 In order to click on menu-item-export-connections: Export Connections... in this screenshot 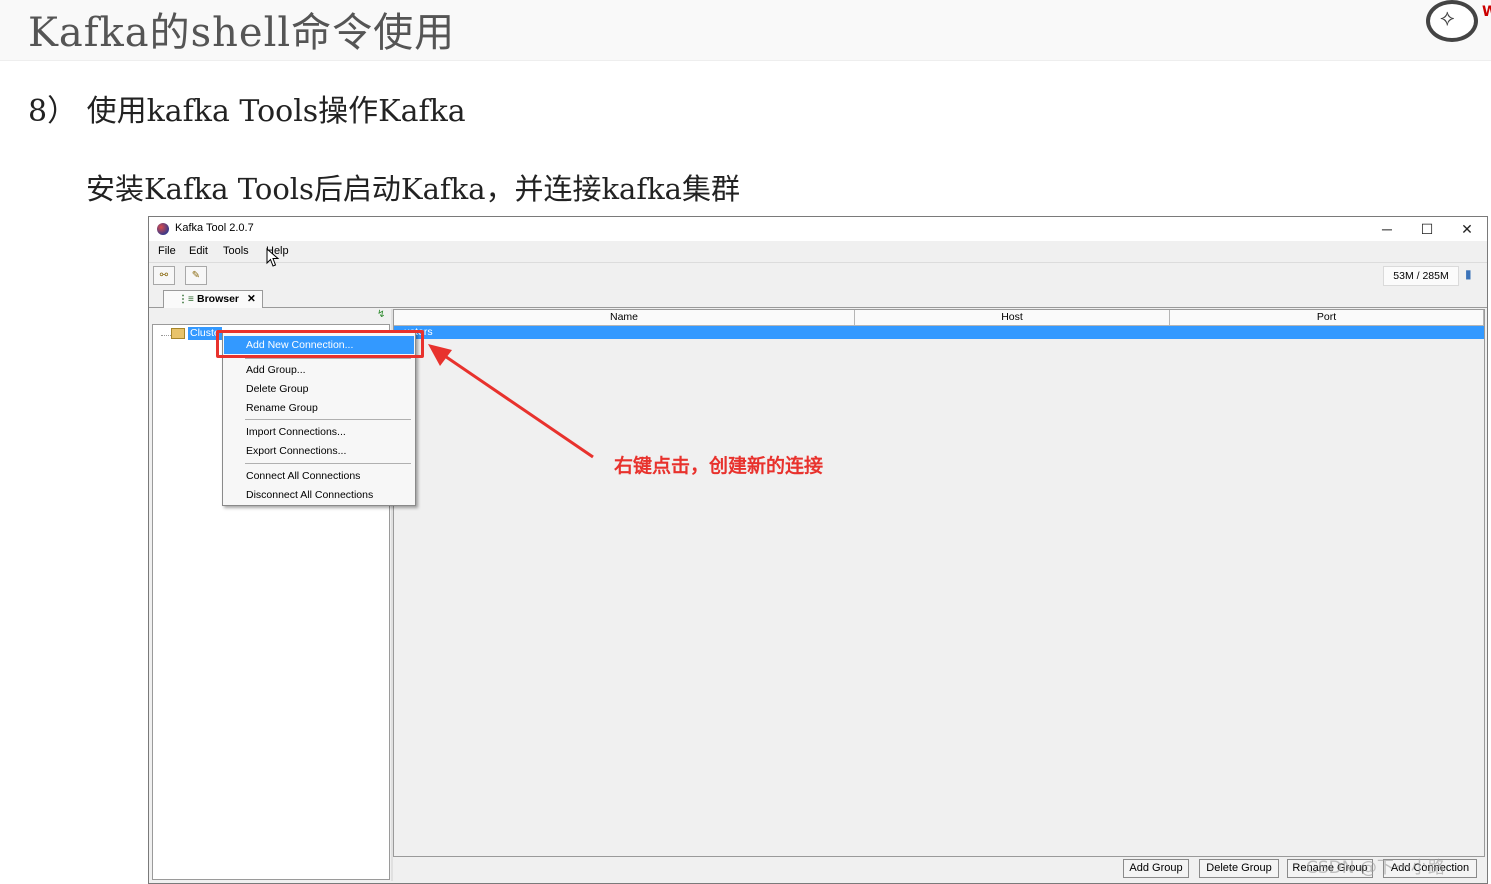, I will do `click(319, 451)`.